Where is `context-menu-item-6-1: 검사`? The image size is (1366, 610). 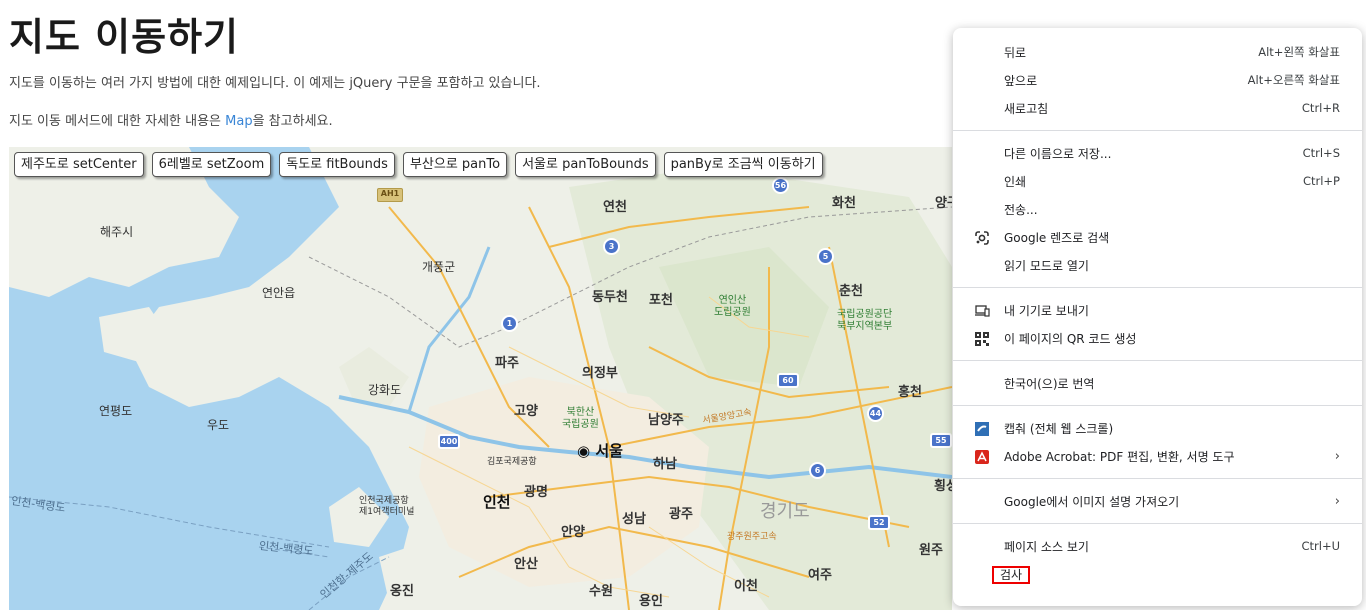 context-menu-item-6-1: 검사 is located at coordinates (1157, 574).